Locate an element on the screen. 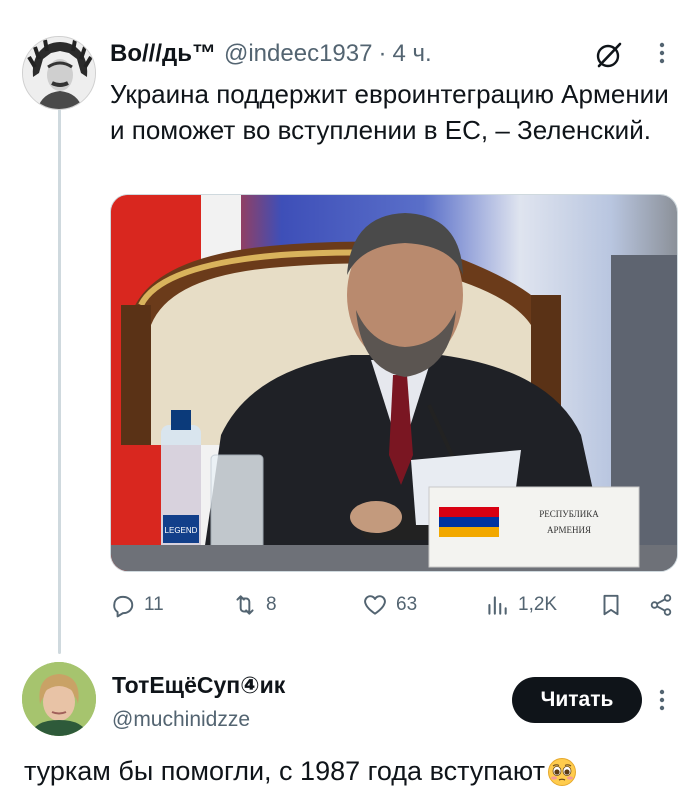 This screenshot has height=796, width=700. reply-button: 11 is located at coordinates (137, 605).